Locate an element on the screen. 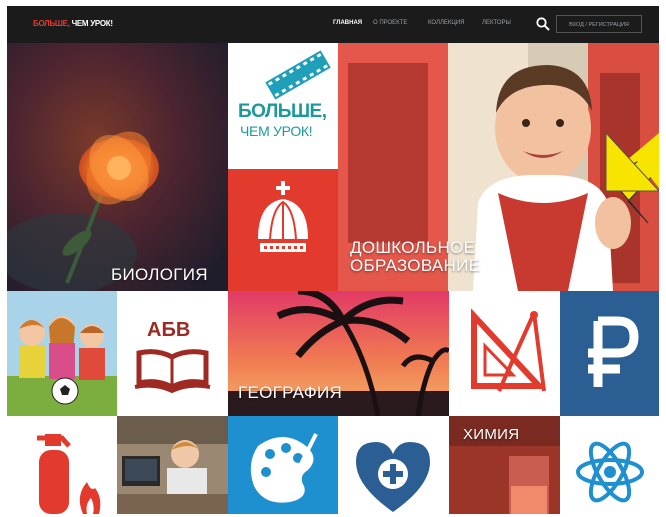 The height and width of the screenshot is (517, 666). tile-economics is located at coordinates (609, 353).